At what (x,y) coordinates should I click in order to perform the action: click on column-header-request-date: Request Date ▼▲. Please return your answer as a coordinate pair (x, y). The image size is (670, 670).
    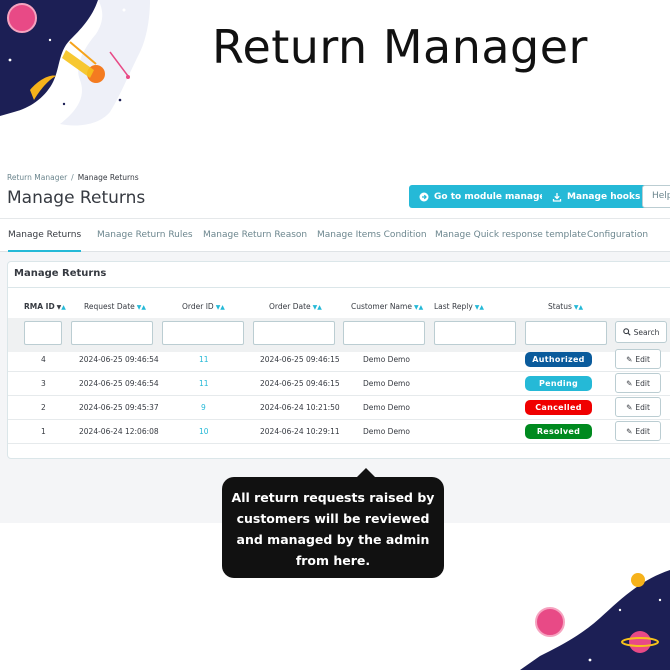
    Looking at the image, I should click on (115, 306).